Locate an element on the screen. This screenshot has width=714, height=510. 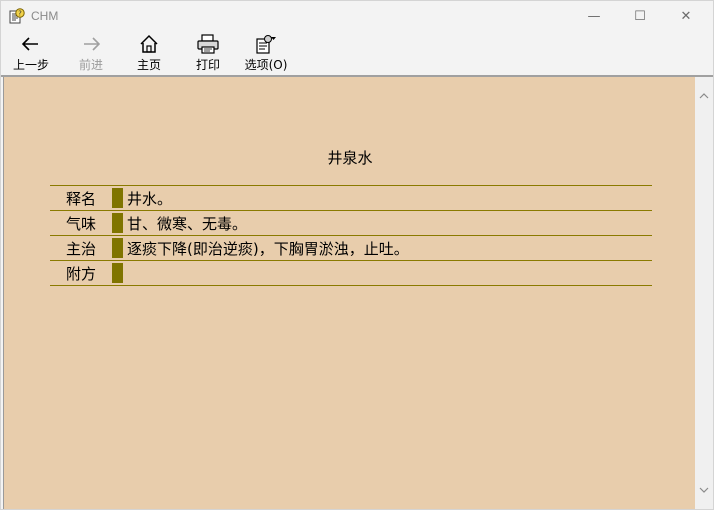
chevron-down-icon is located at coordinates (704, 490).